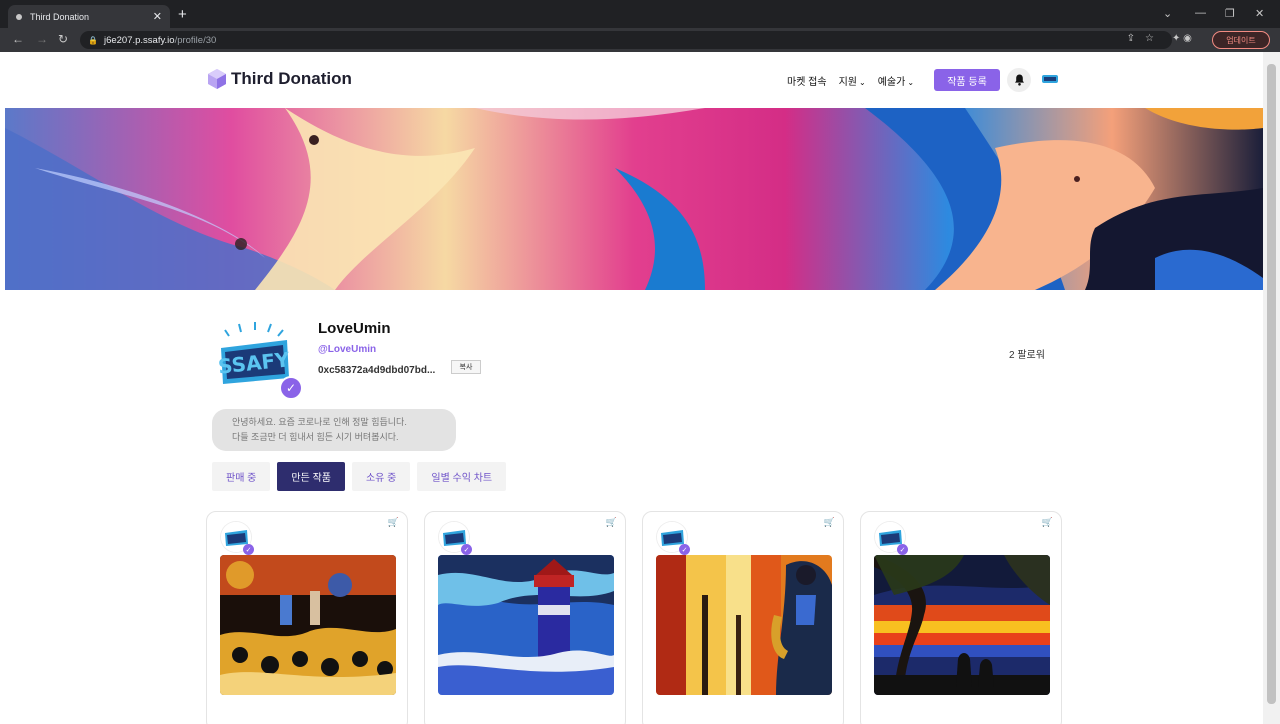 This screenshot has height=724, width=1280. I want to click on main-nav: 마켓 접속 지원 ⌄ 예술가 ⌄, so click(850, 80).